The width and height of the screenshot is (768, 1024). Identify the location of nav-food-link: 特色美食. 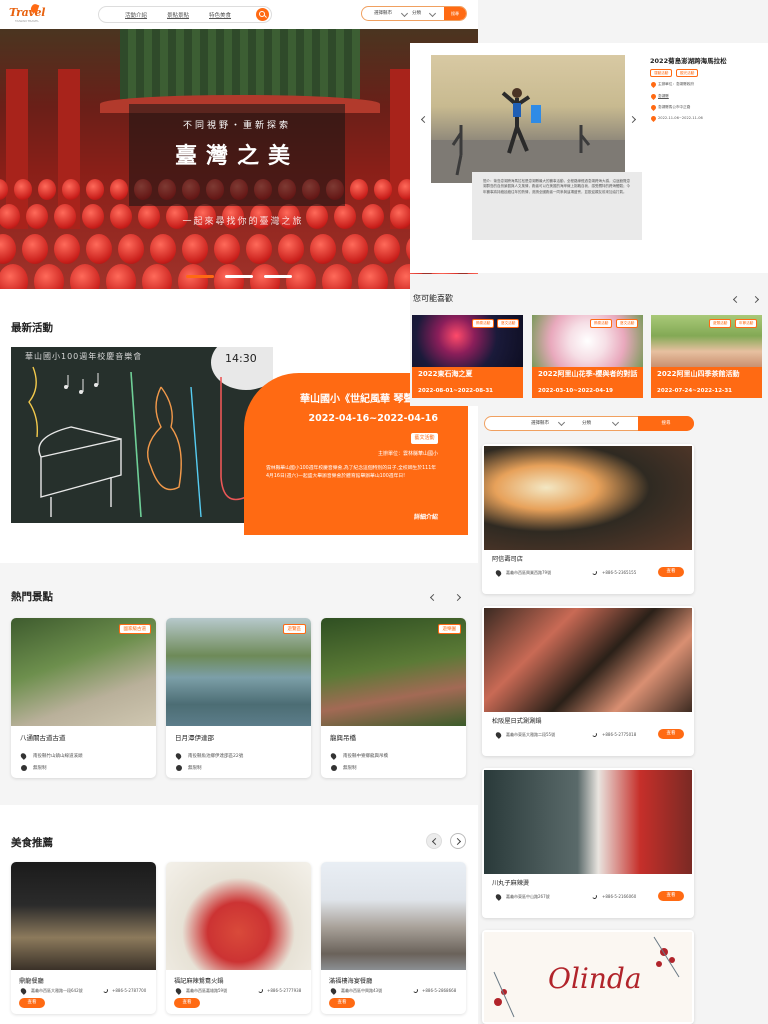
(220, 15).